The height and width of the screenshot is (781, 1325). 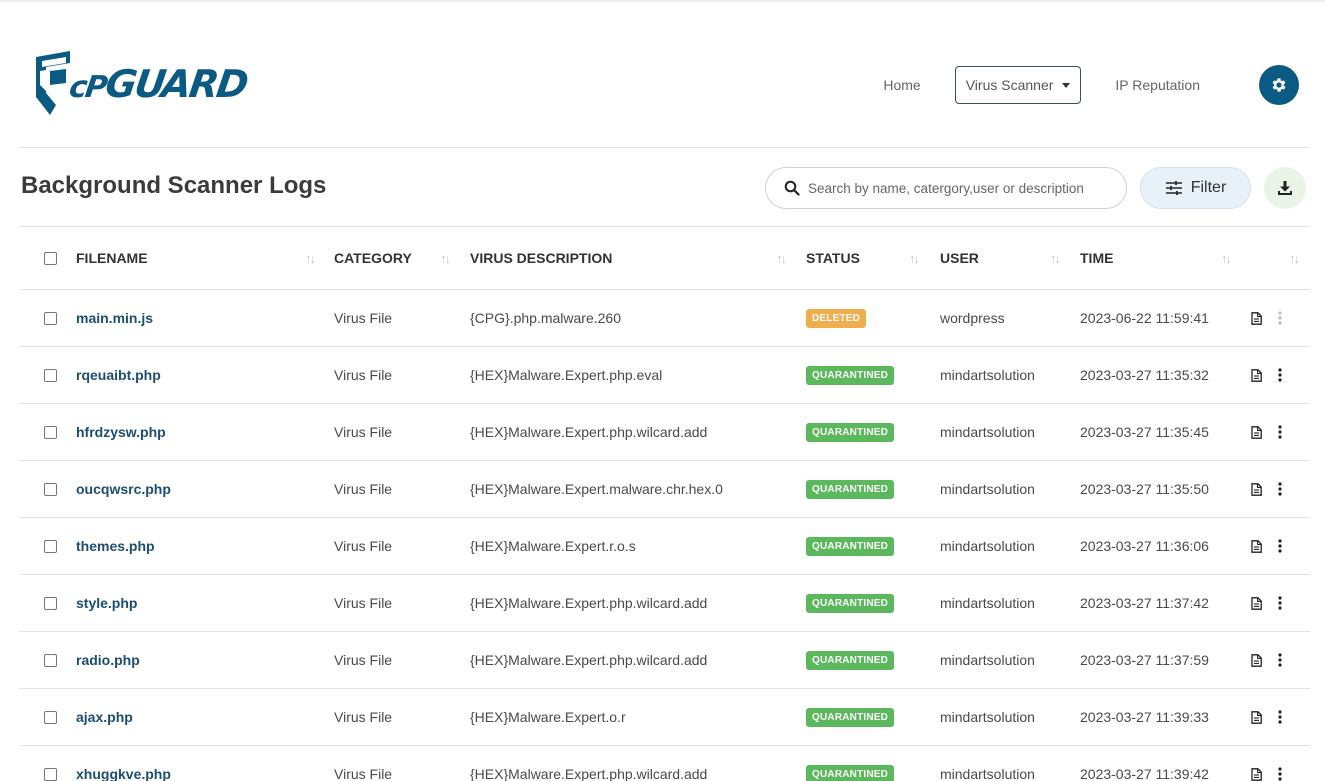 What do you see at coordinates (545, 318) in the screenshot?
I see `virus-description-cell: {CPG}.php.malware.260` at bounding box center [545, 318].